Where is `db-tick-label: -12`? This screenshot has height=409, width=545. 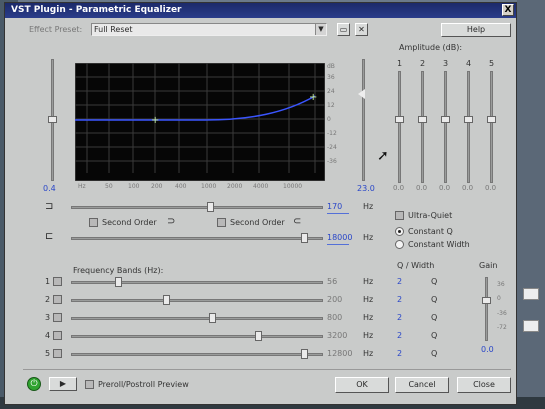 db-tick-label: -12 is located at coordinates (332, 133).